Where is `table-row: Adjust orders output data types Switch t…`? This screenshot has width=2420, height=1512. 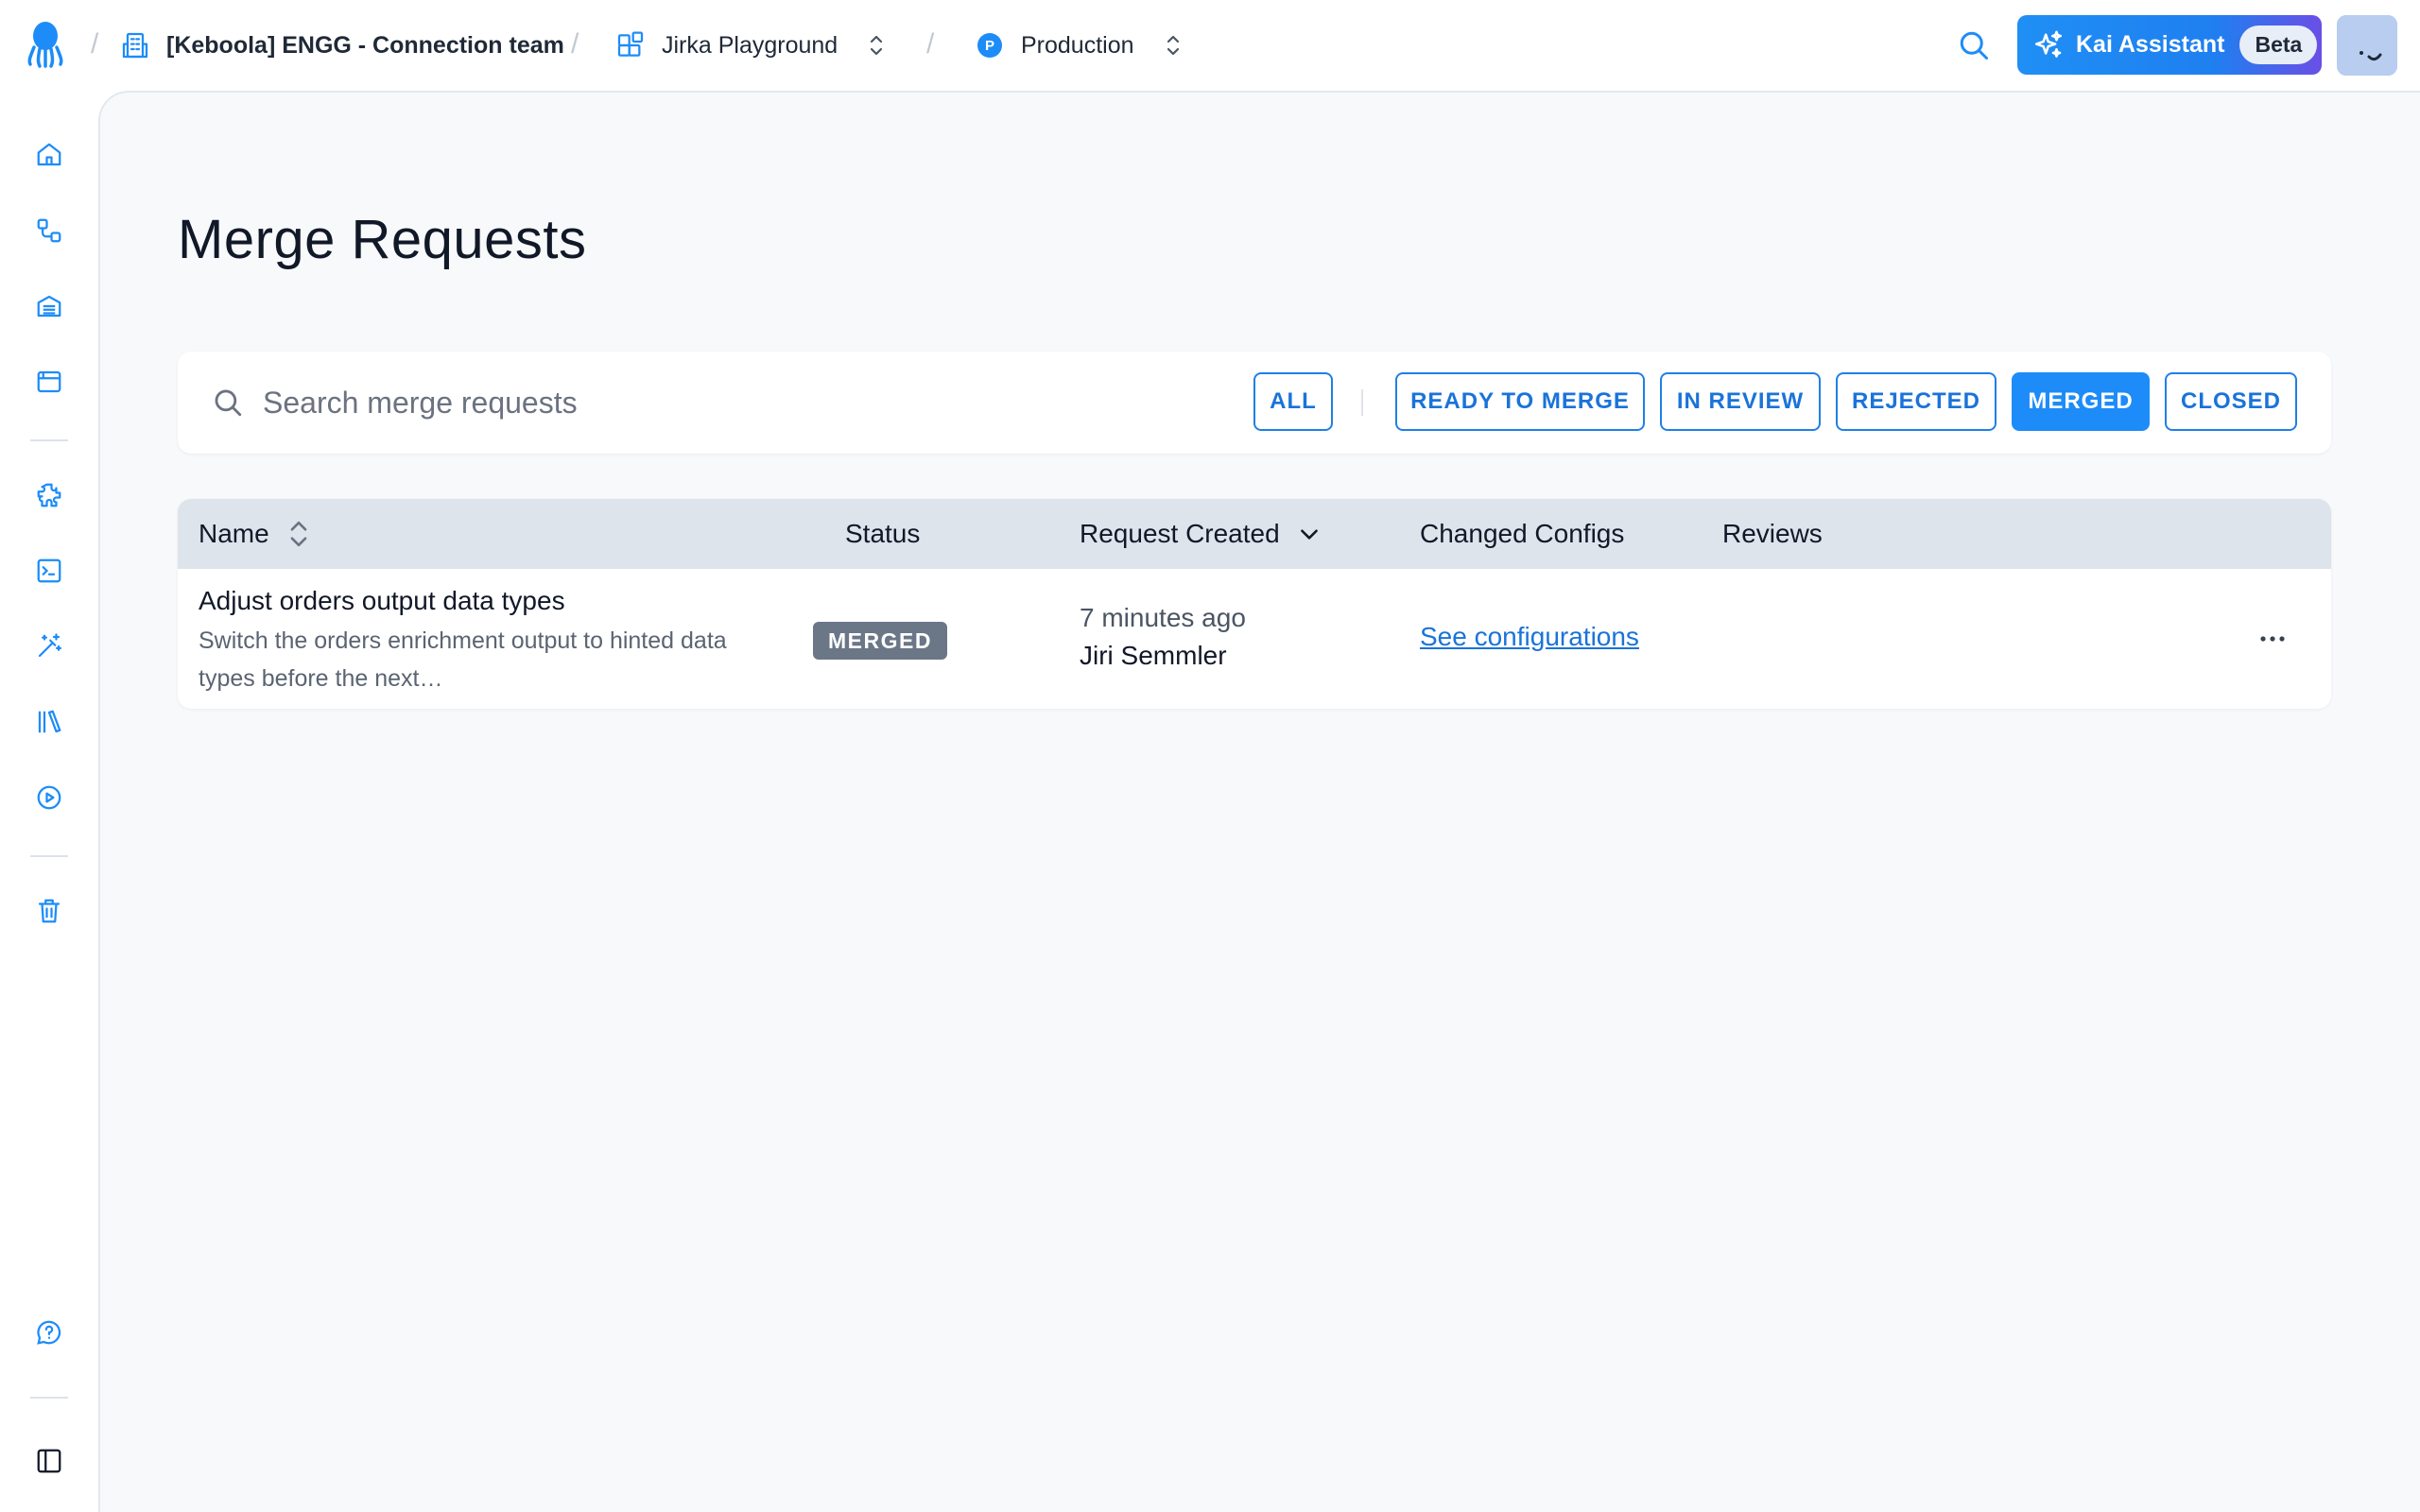 table-row: Adjust orders output data types Switch t… is located at coordinates (1254, 639).